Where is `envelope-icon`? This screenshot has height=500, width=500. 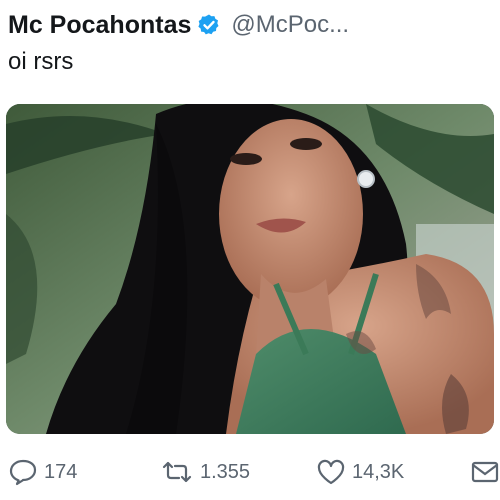 envelope-icon is located at coordinates (485, 472).